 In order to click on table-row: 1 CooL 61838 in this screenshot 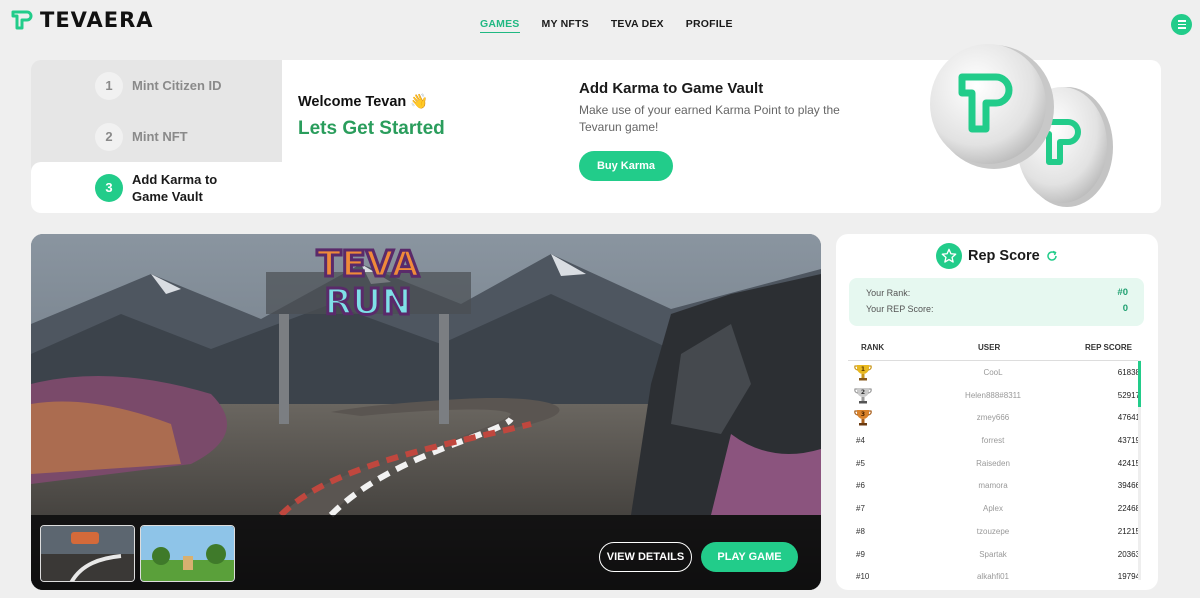, I will do `click(994, 372)`.